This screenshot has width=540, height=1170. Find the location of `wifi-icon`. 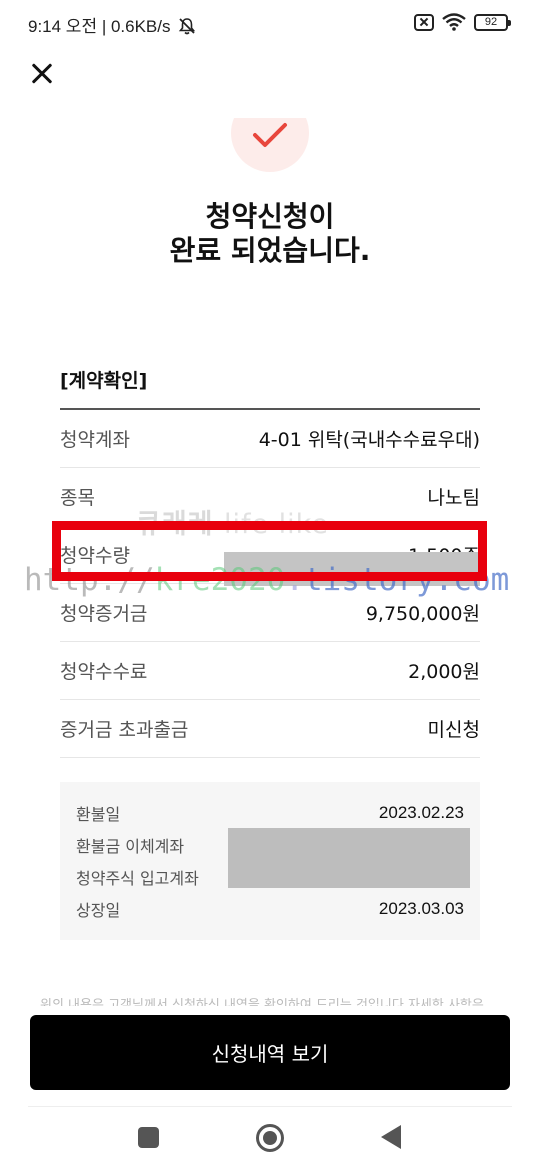

wifi-icon is located at coordinates (454, 22).